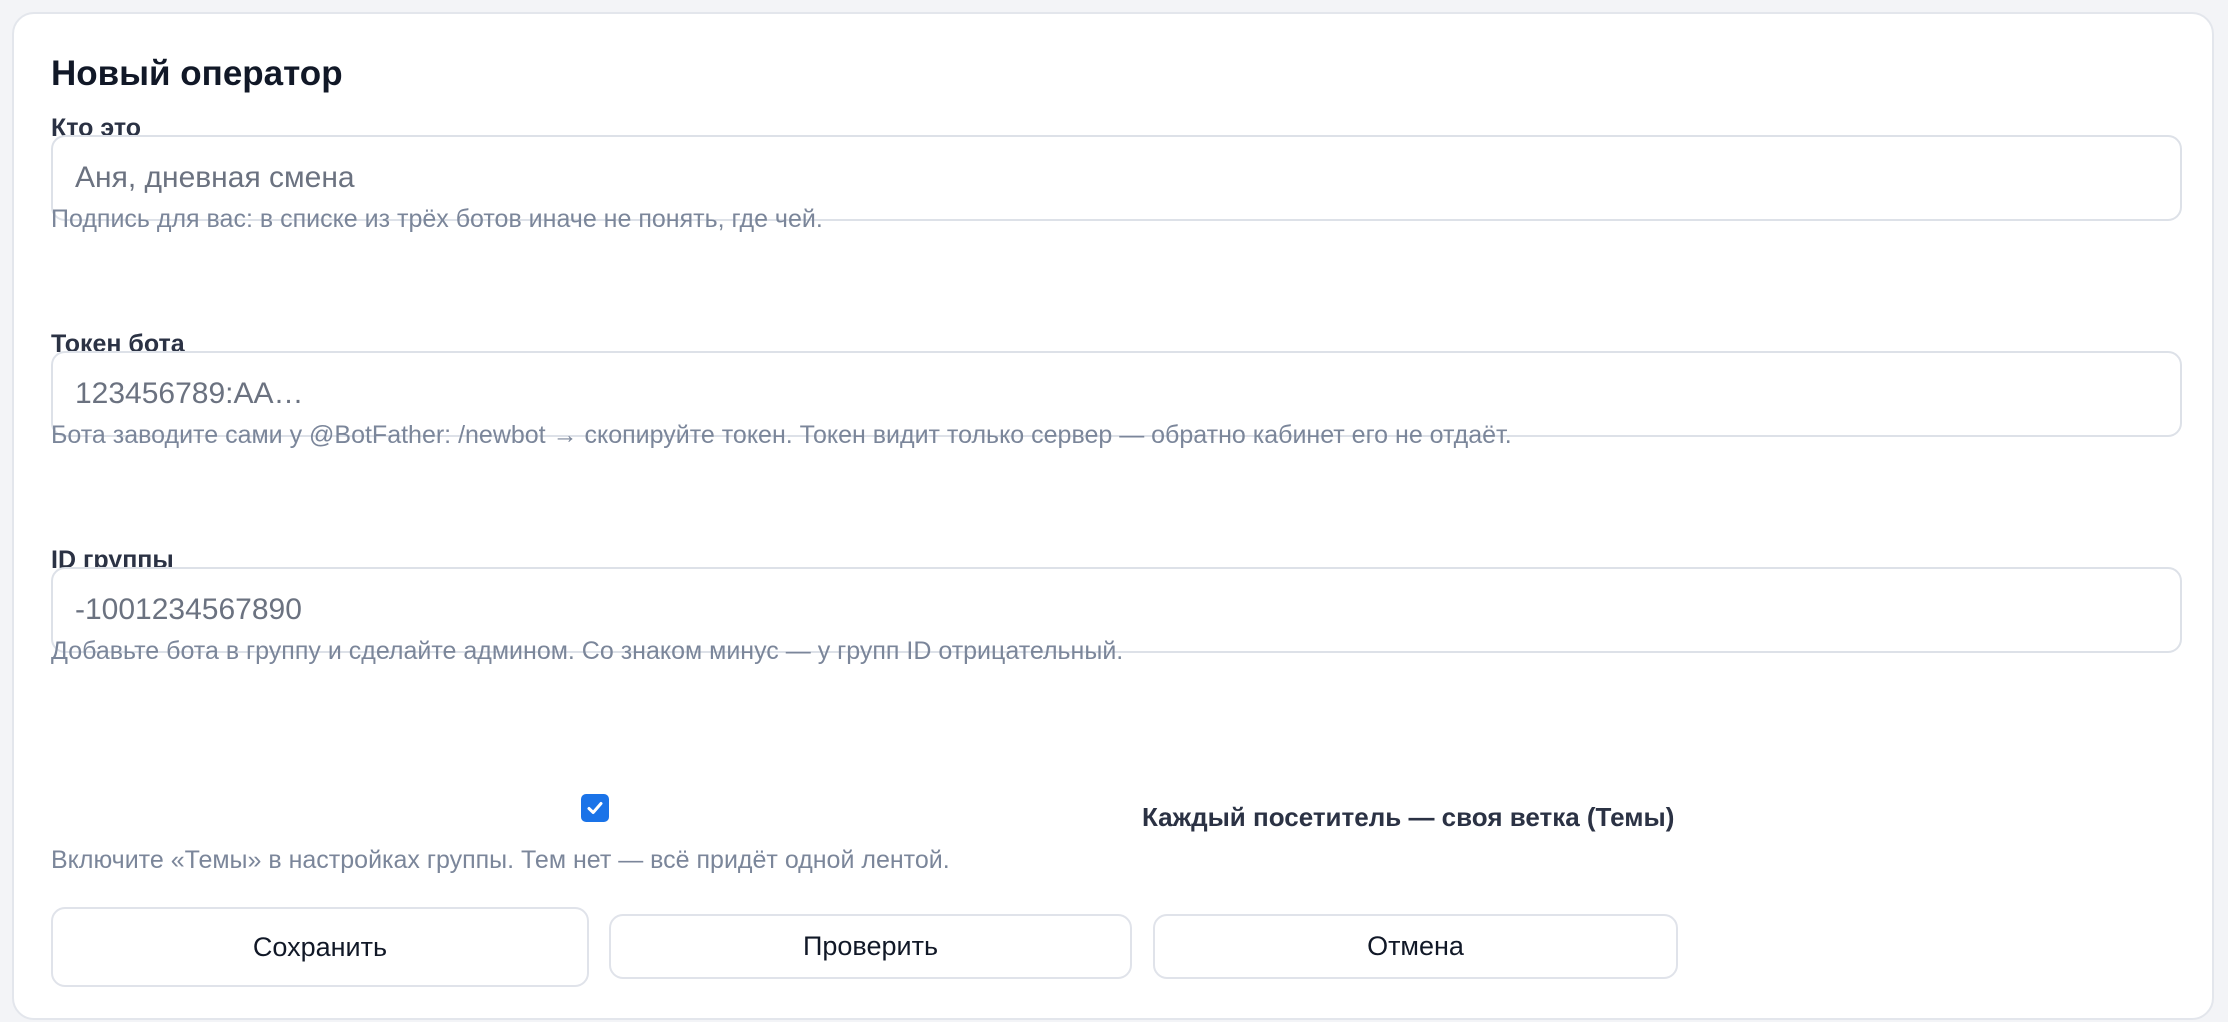  I want to click on checkmark-icon, so click(595, 808).